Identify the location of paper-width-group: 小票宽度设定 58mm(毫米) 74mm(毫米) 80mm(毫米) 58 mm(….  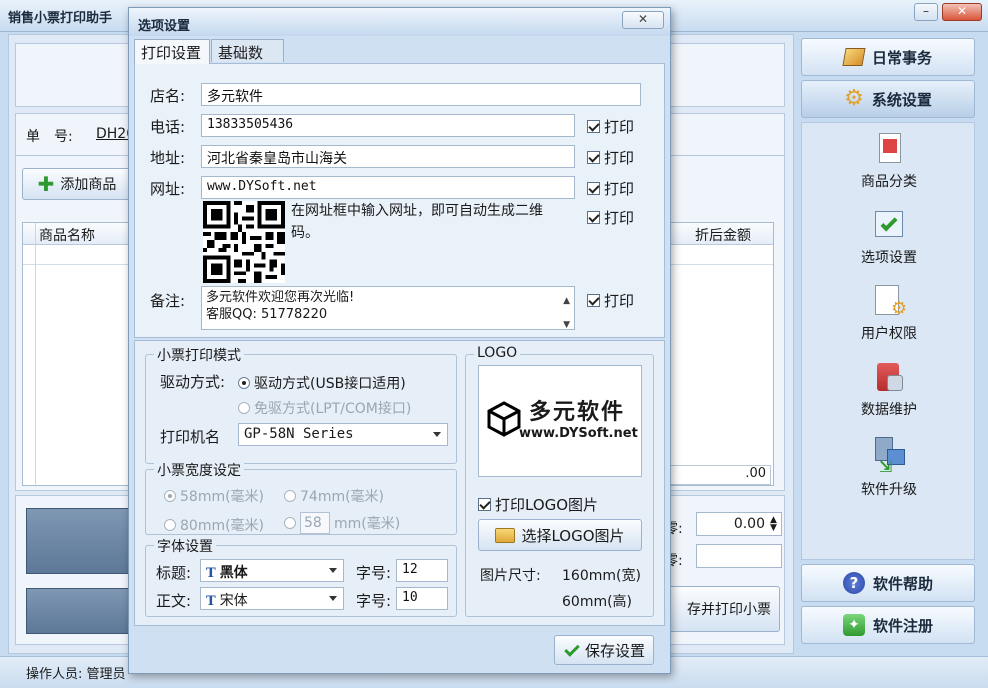
(301, 497).